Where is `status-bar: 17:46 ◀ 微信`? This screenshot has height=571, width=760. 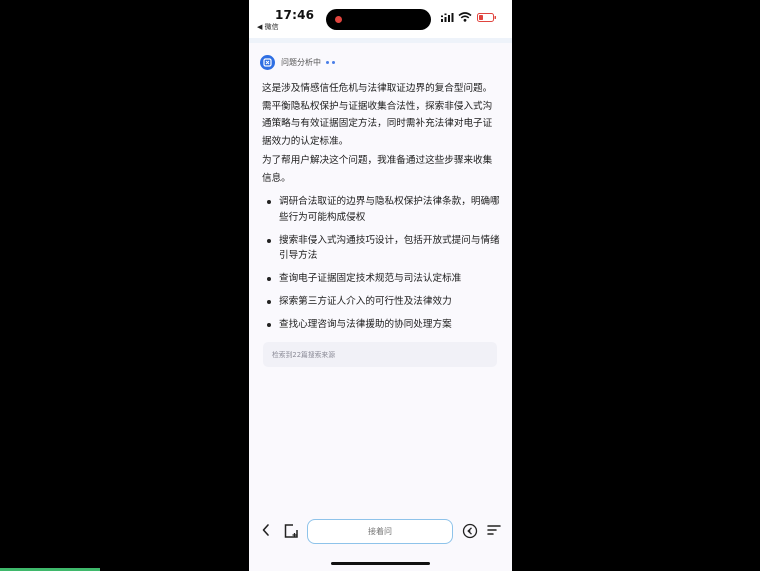
status-bar: 17:46 ◀ 微信 is located at coordinates (380, 19).